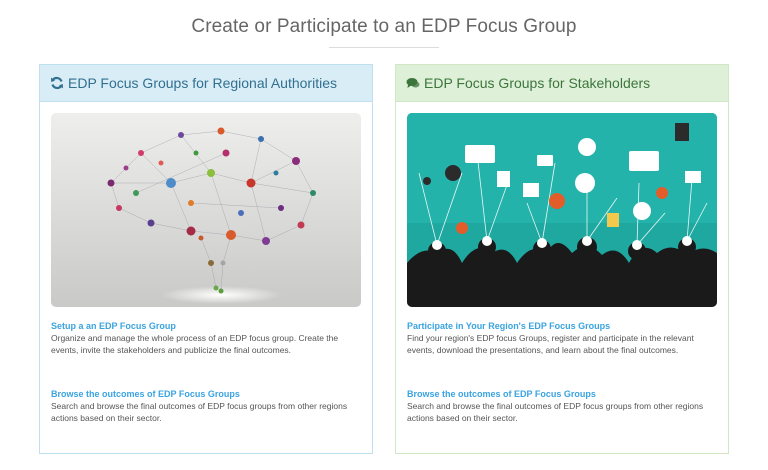  Describe the element at coordinates (413, 83) in the screenshot. I see `comments-icon` at that location.